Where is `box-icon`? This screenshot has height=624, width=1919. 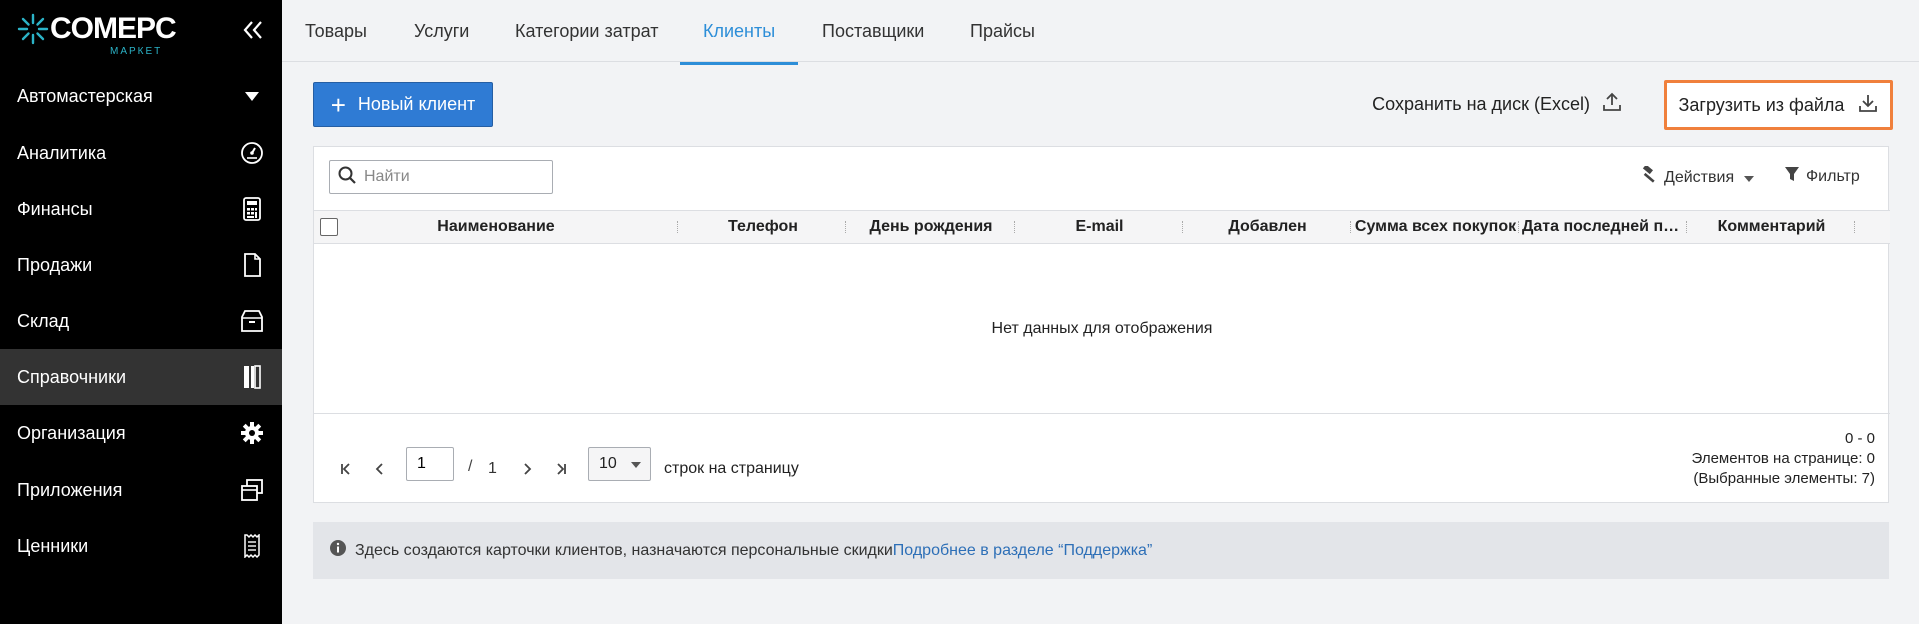
box-icon is located at coordinates (252, 321).